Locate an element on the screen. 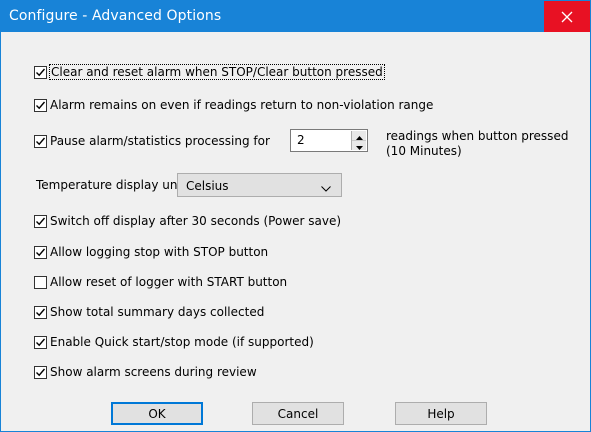 Image resolution: width=591 pixels, height=432 pixels. option-show-alarm-screens: Show alarm screens during review is located at coordinates (145, 372).